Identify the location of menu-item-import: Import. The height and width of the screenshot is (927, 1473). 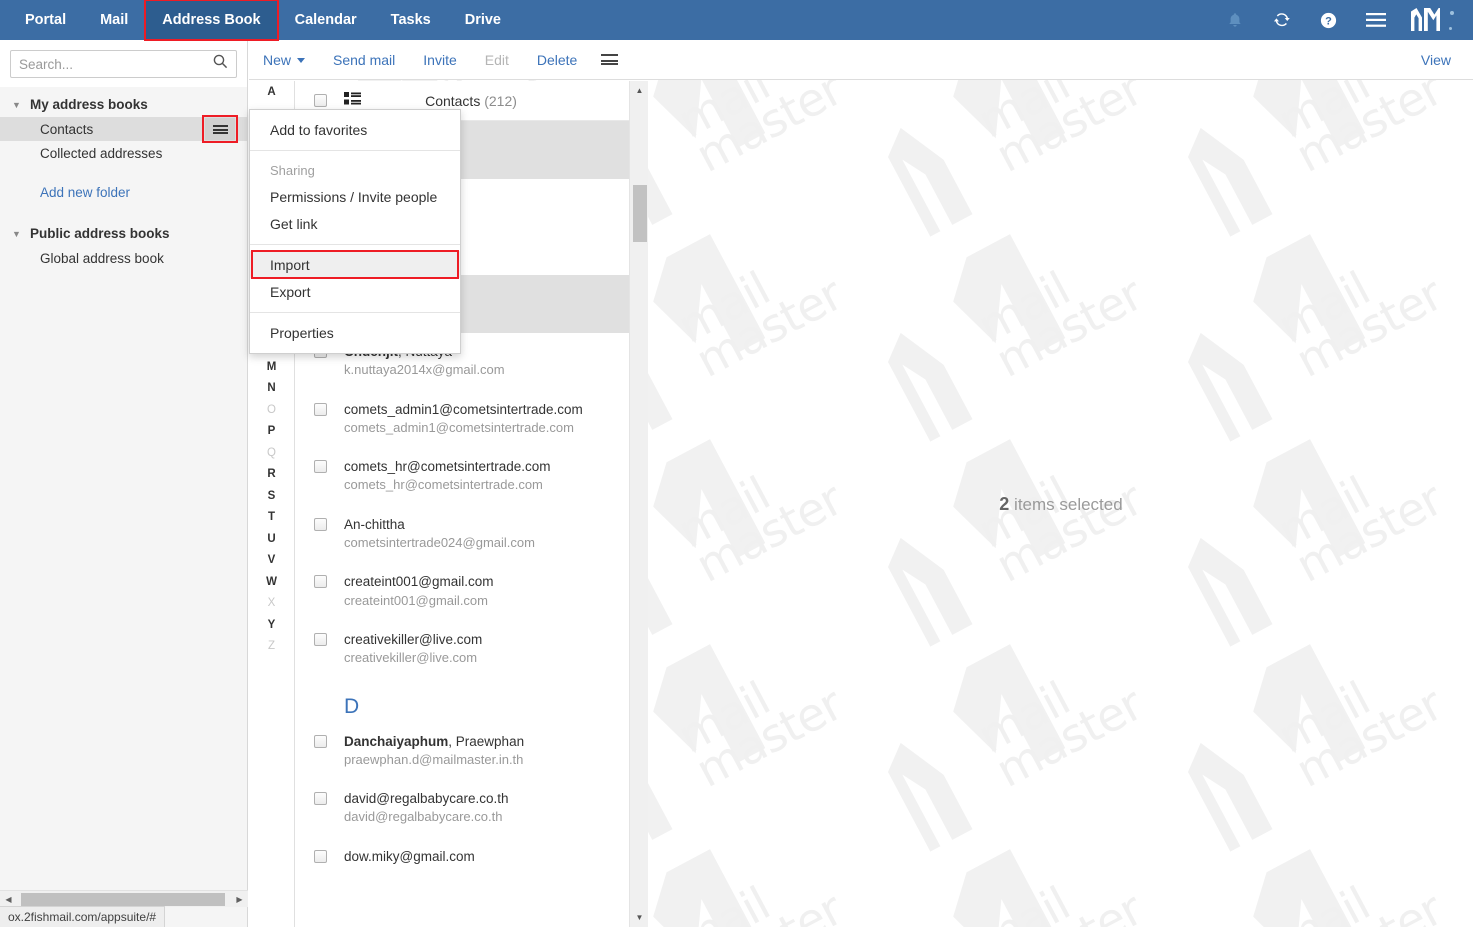
(355, 264).